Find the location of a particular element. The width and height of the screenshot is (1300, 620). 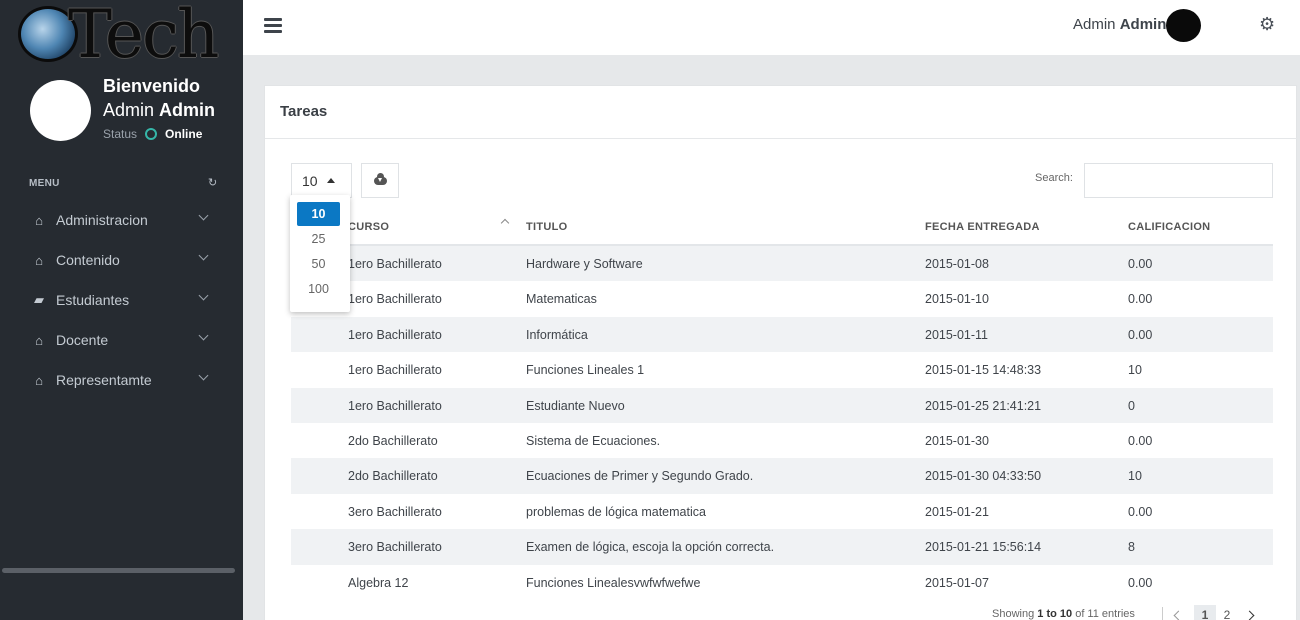

welcome-text: Bienvenido is located at coordinates (152, 86).